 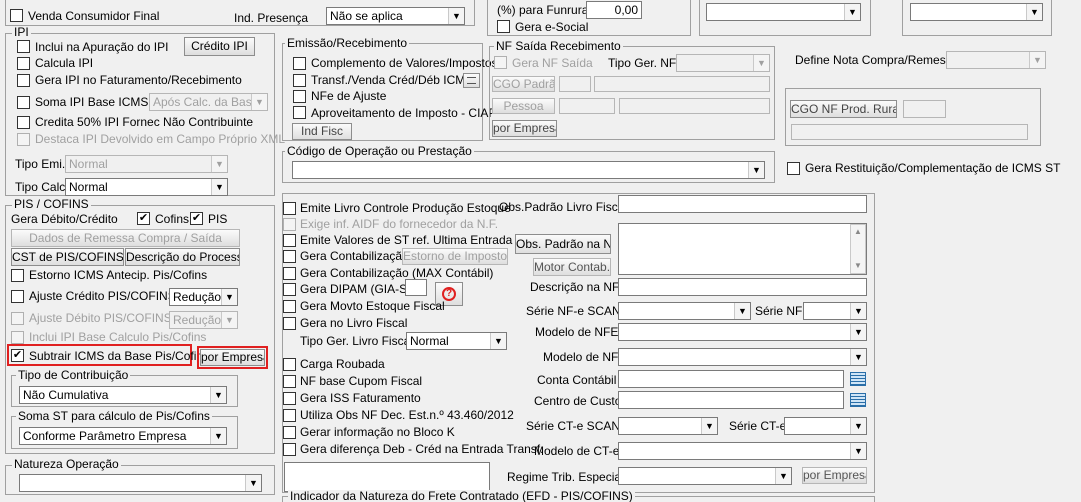 What do you see at coordinates (909, 132) in the screenshot?
I see `cgo-nf-prod-rural-desc-input` at bounding box center [909, 132].